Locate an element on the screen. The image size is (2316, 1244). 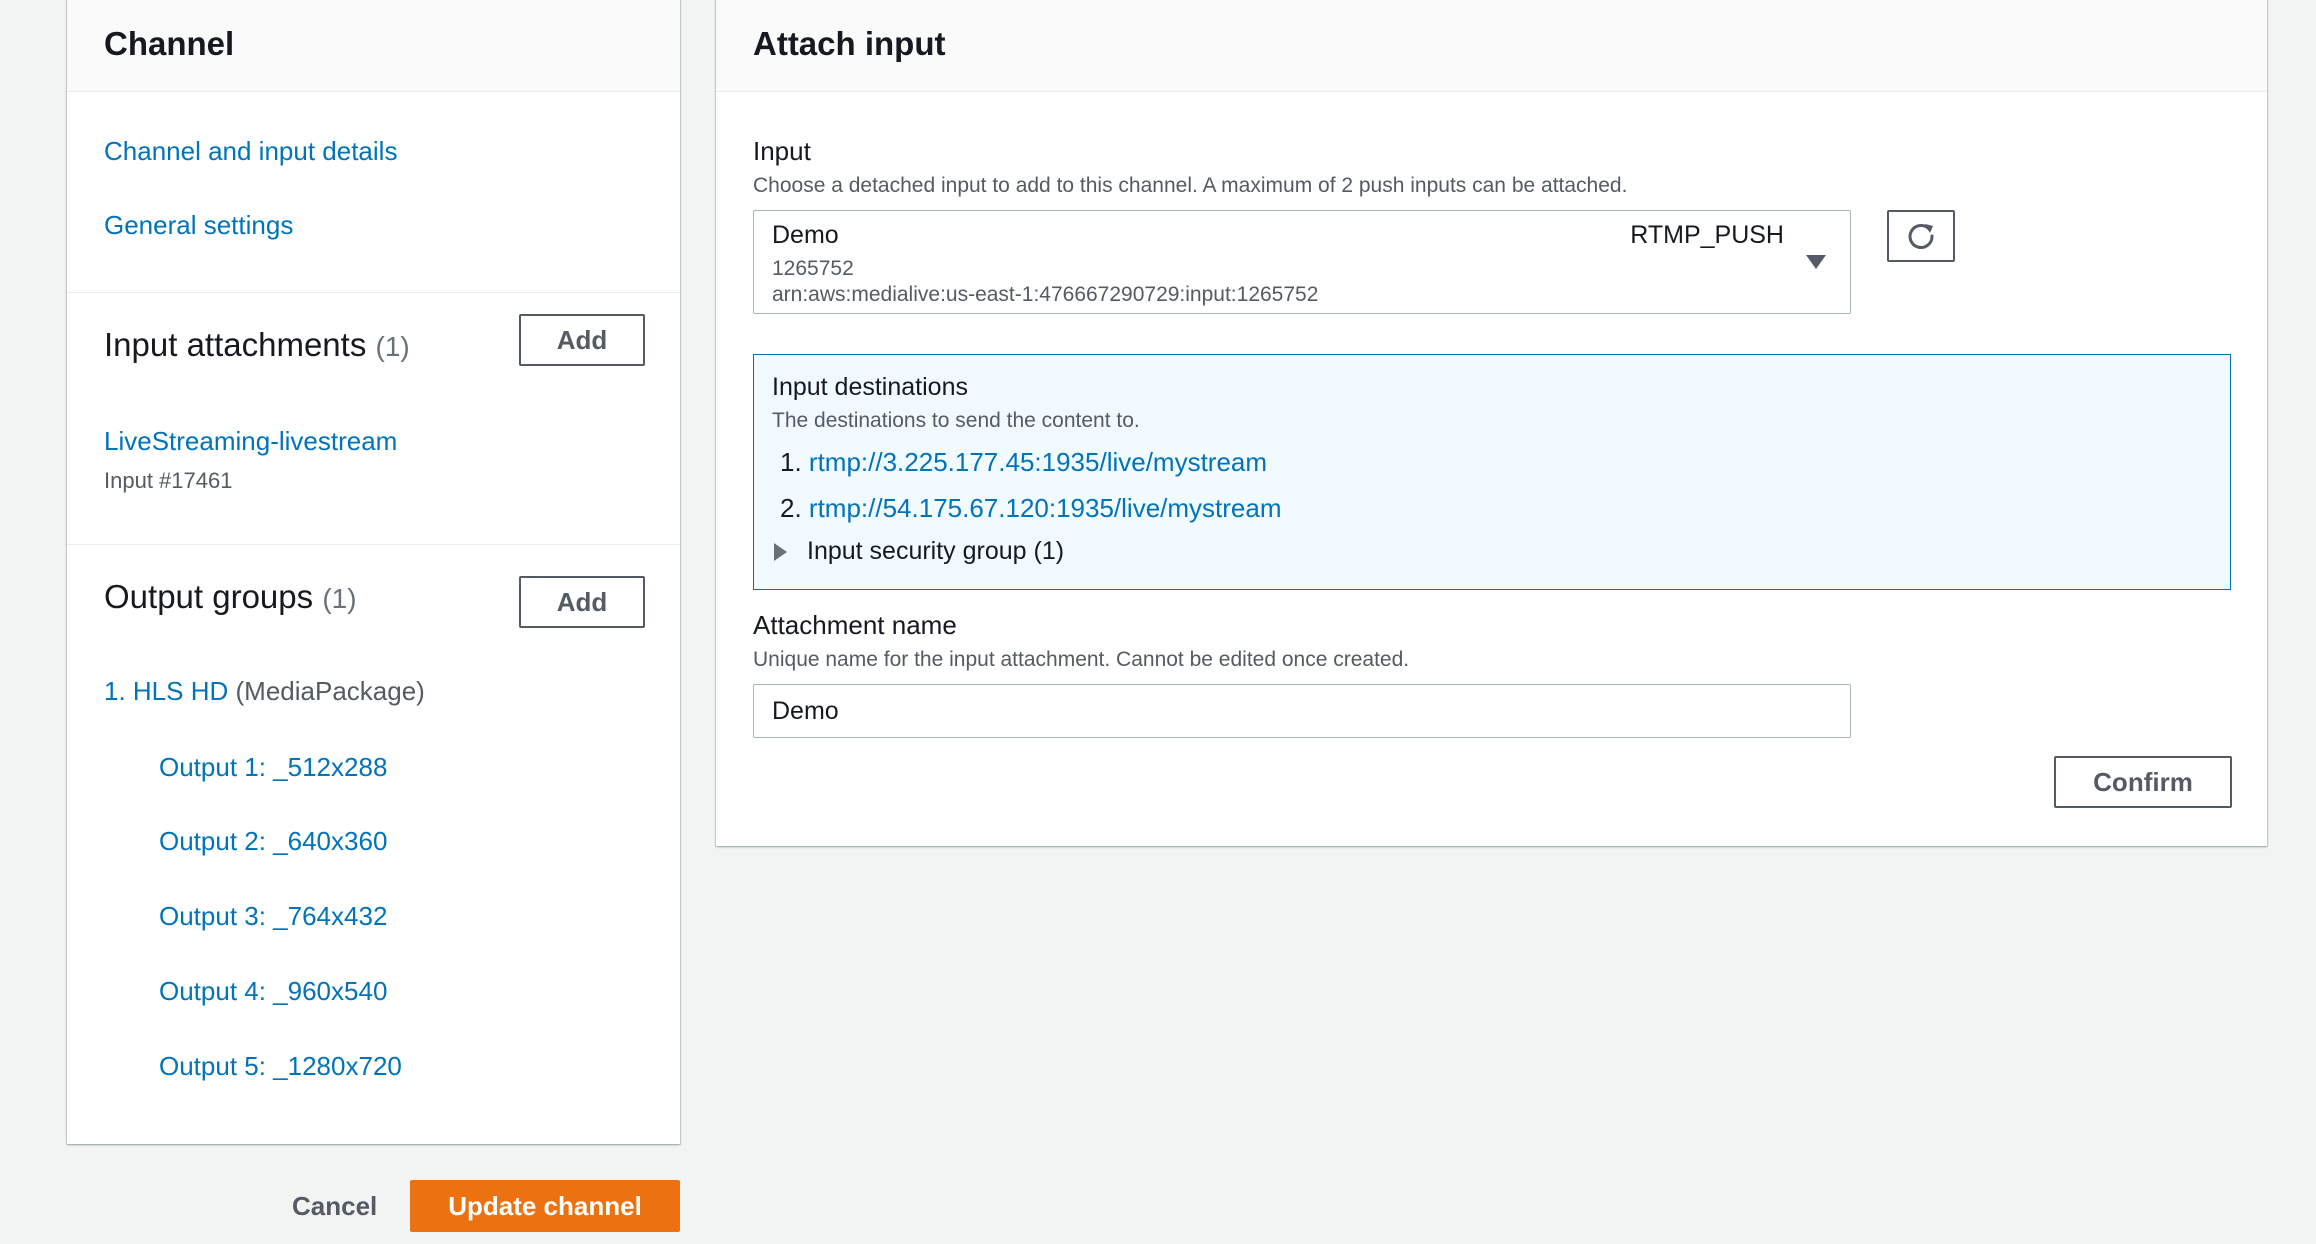
selected-input-id: 1265752 is located at coordinates (813, 268).